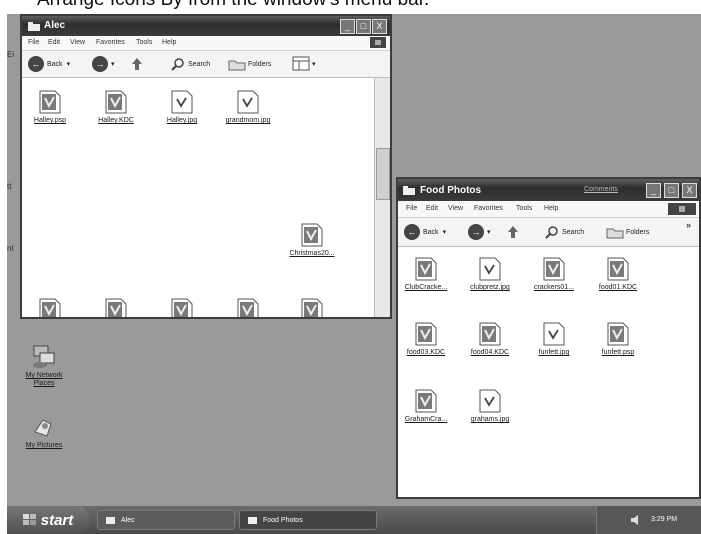 The width and height of the screenshot is (701, 534). I want to click on desktop-icon-network-places: My Network Places, so click(44, 366).